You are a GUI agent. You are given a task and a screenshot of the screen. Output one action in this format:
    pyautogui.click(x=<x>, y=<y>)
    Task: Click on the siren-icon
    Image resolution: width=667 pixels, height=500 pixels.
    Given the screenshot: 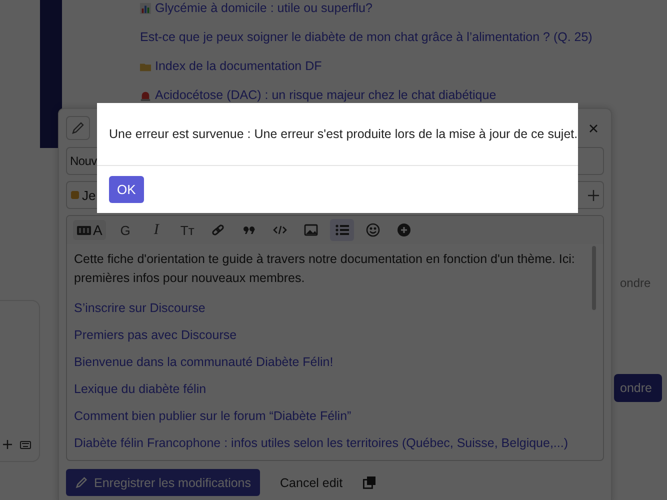 What is the action you would take?
    pyautogui.click(x=145, y=95)
    